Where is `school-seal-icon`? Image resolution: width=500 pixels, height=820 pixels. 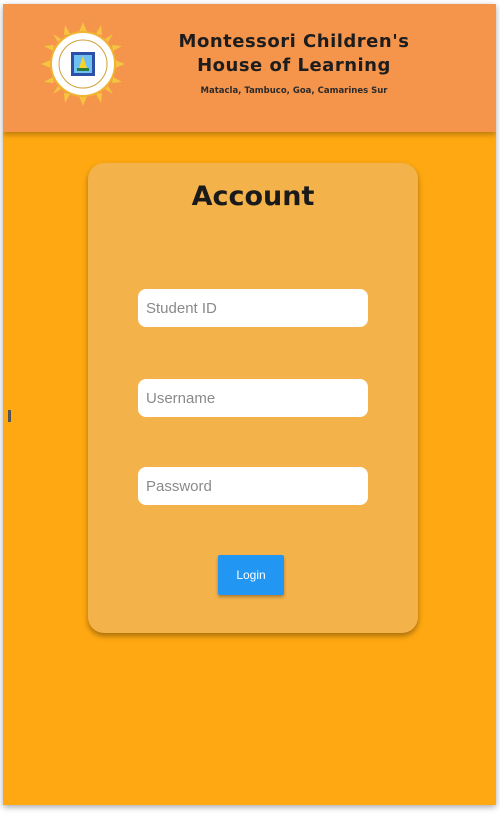 school-seal-icon is located at coordinates (83, 64).